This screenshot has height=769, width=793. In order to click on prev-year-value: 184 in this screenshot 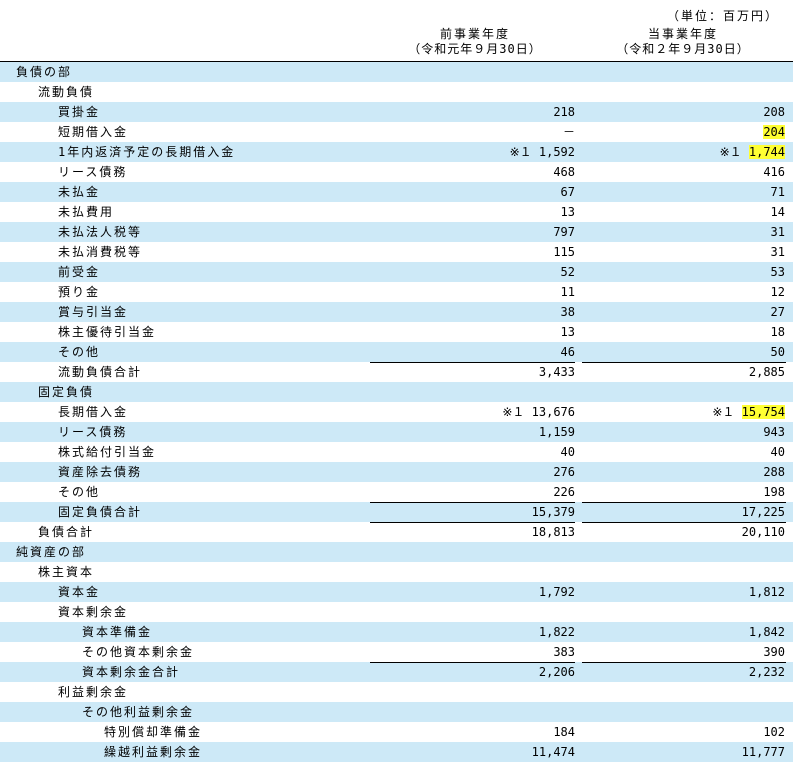, I will do `click(564, 732)`.